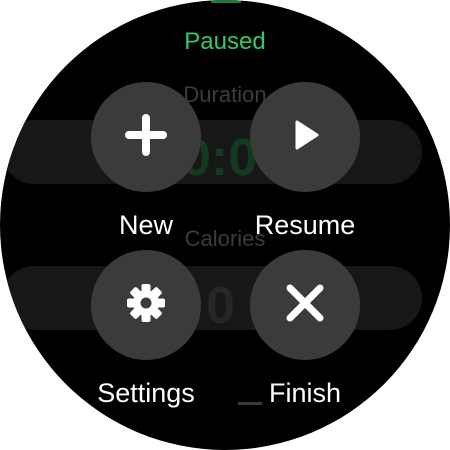  Describe the element at coordinates (145, 225) in the screenshot. I see `new-label: New` at that location.